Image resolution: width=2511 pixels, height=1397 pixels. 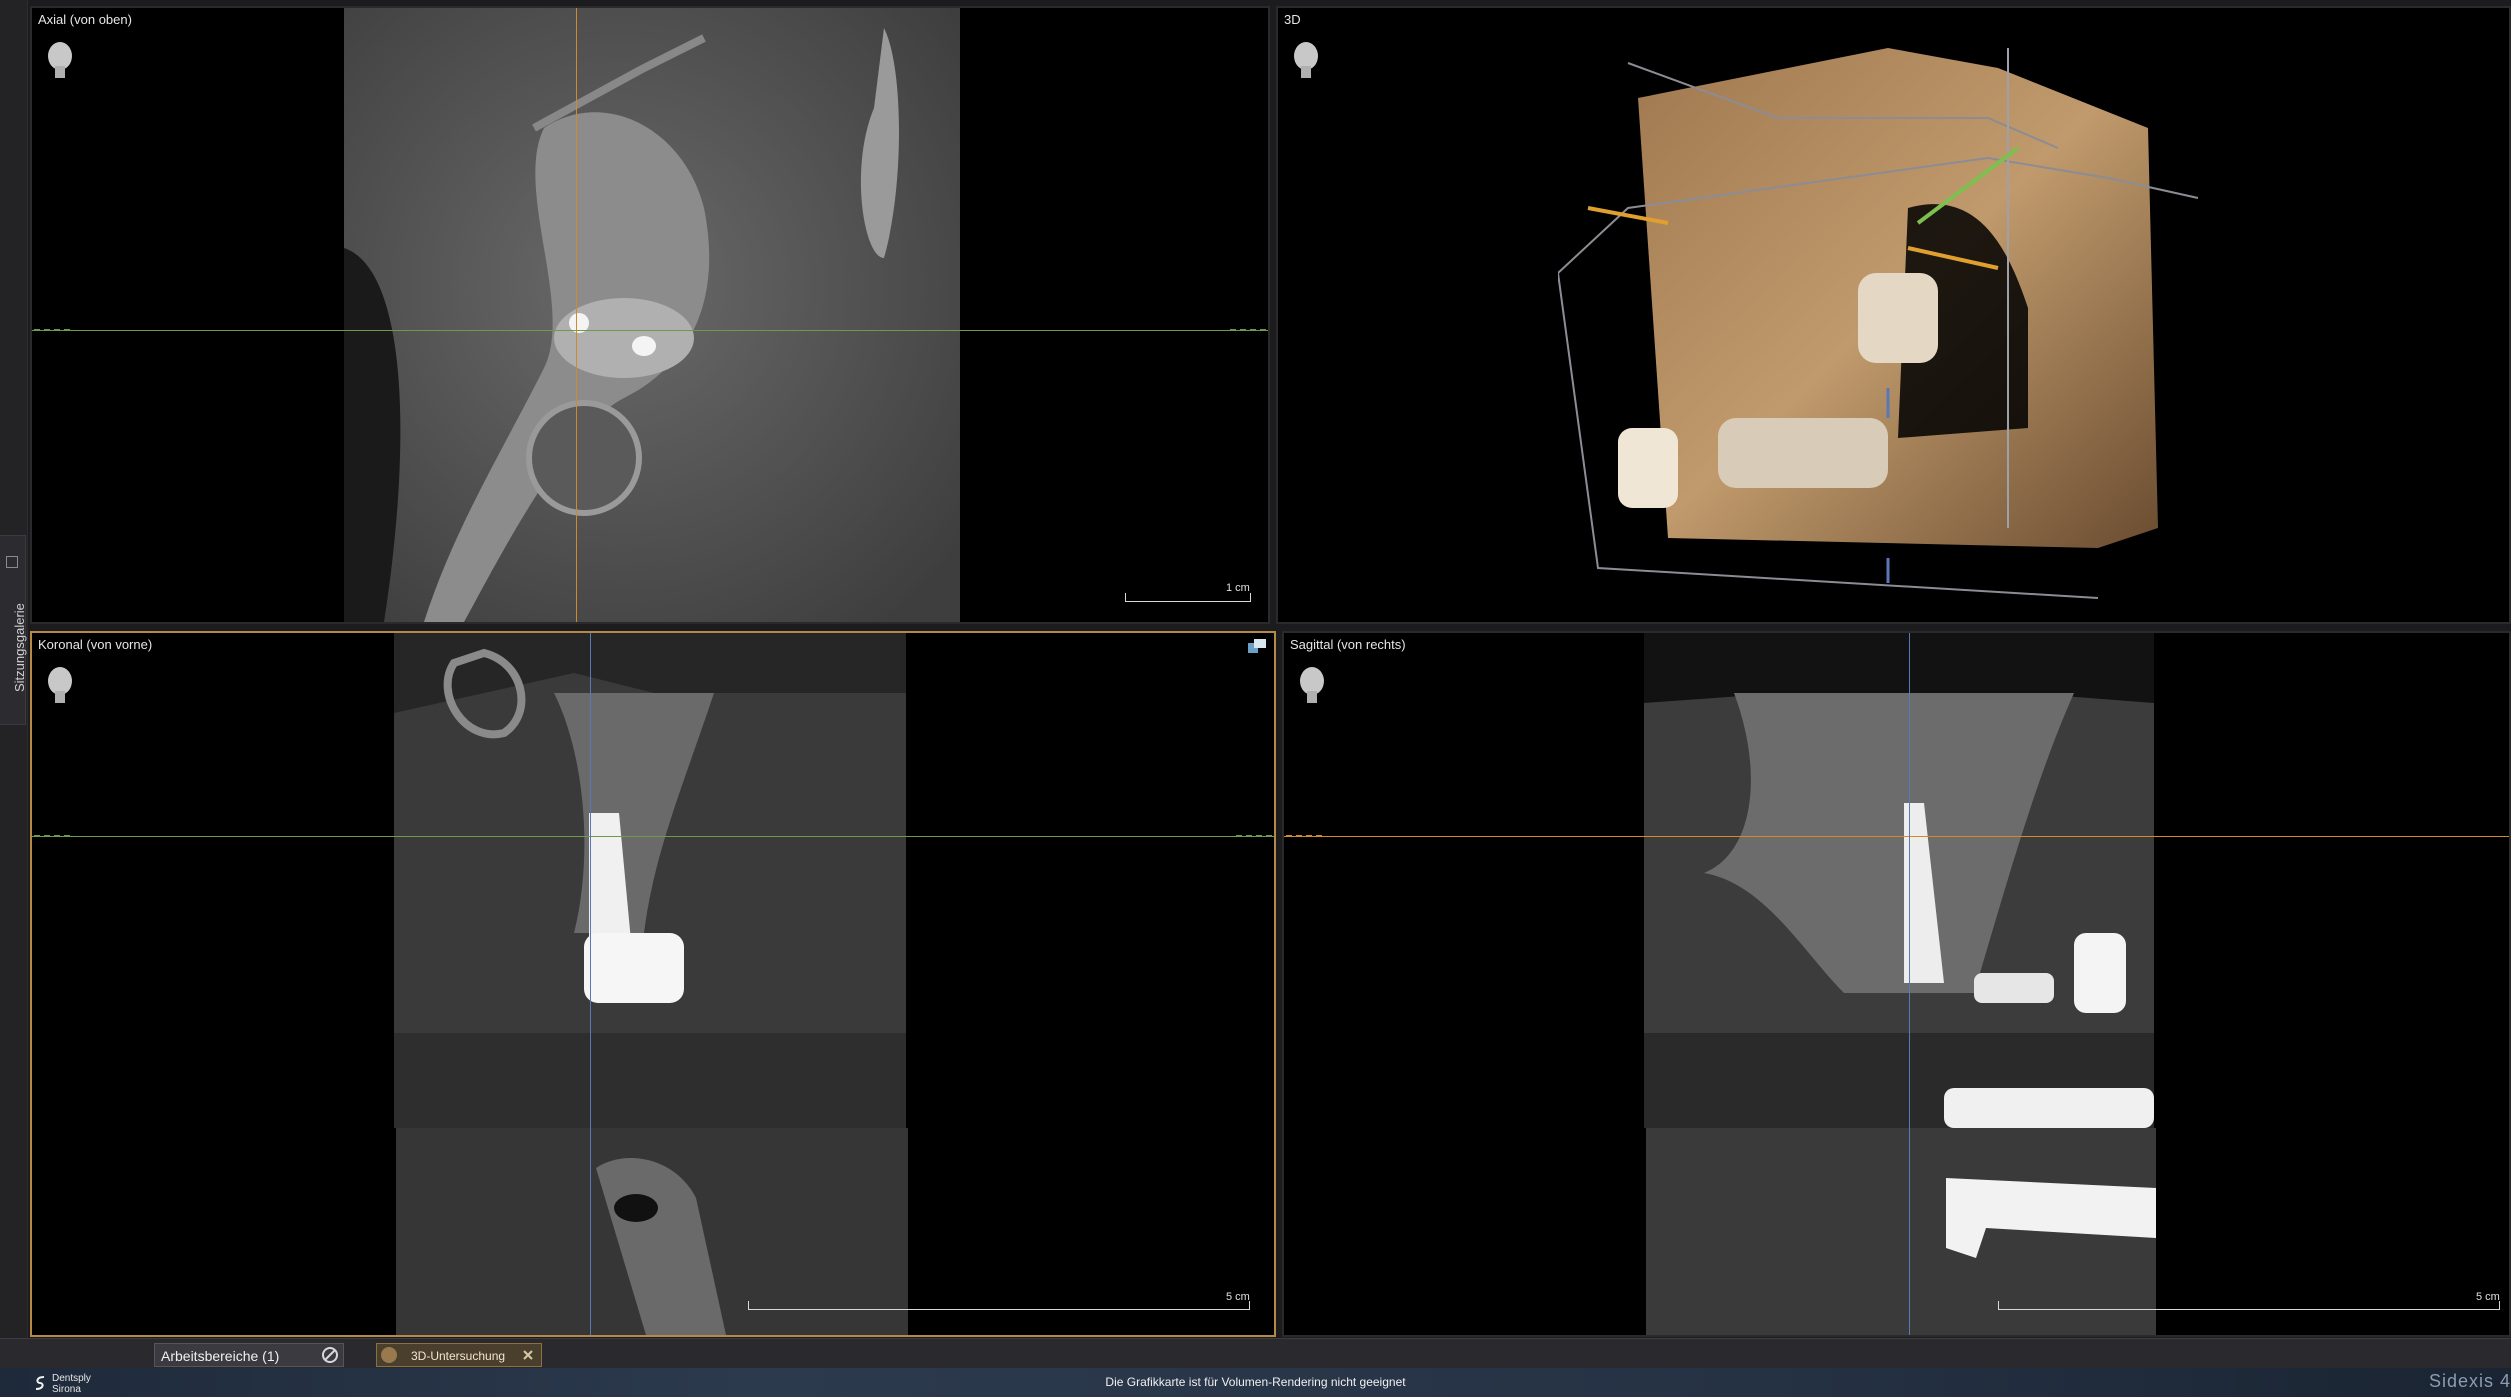 I want to click on app-name: Sidexis 4, so click(x=2469, y=1381).